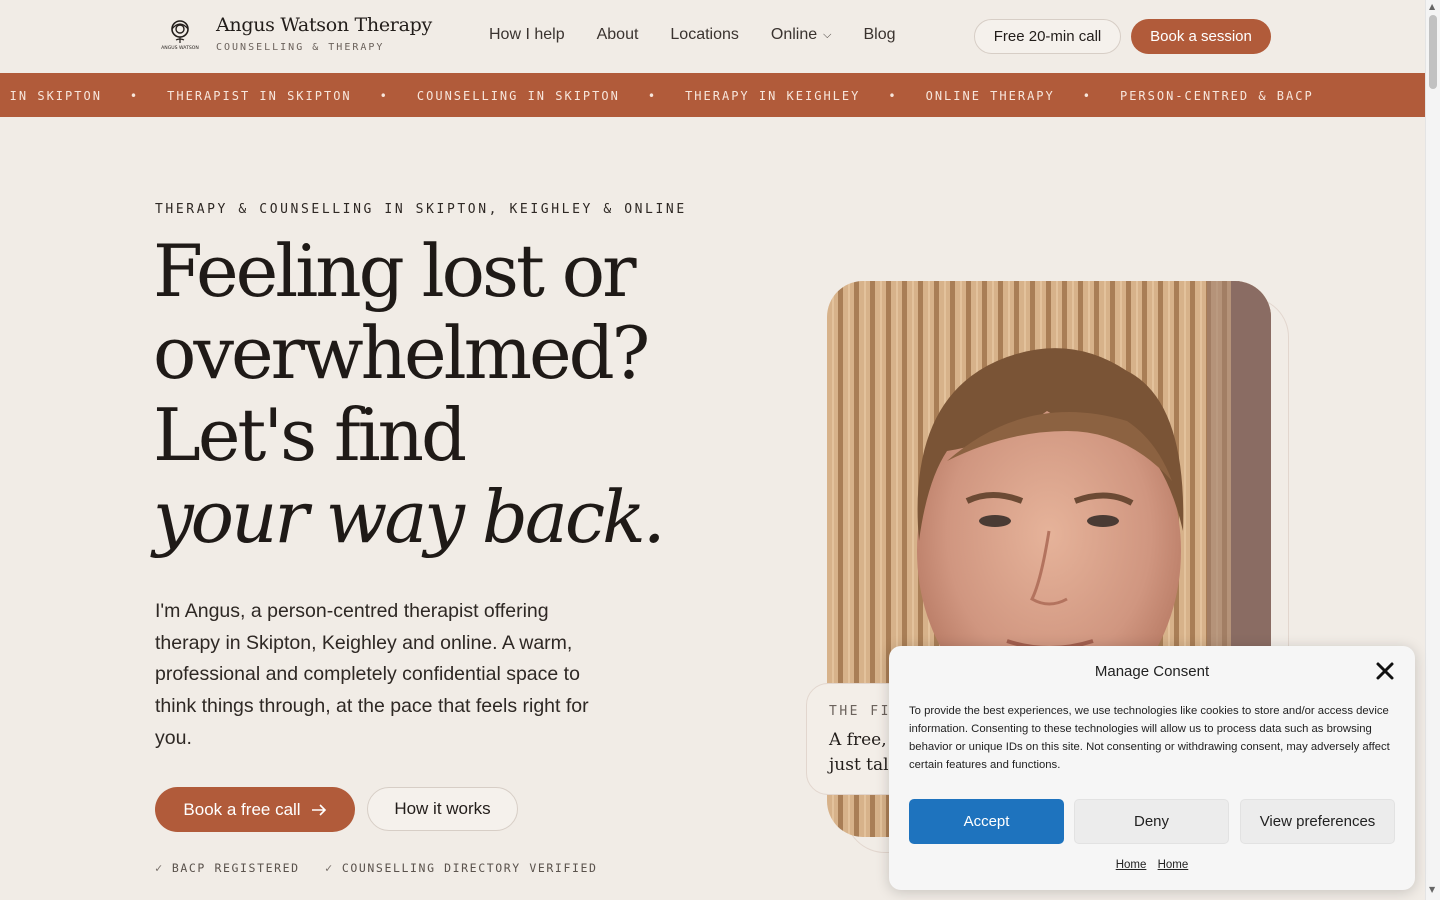  Describe the element at coordinates (1385, 671) in the screenshot. I see `close-icon` at that location.